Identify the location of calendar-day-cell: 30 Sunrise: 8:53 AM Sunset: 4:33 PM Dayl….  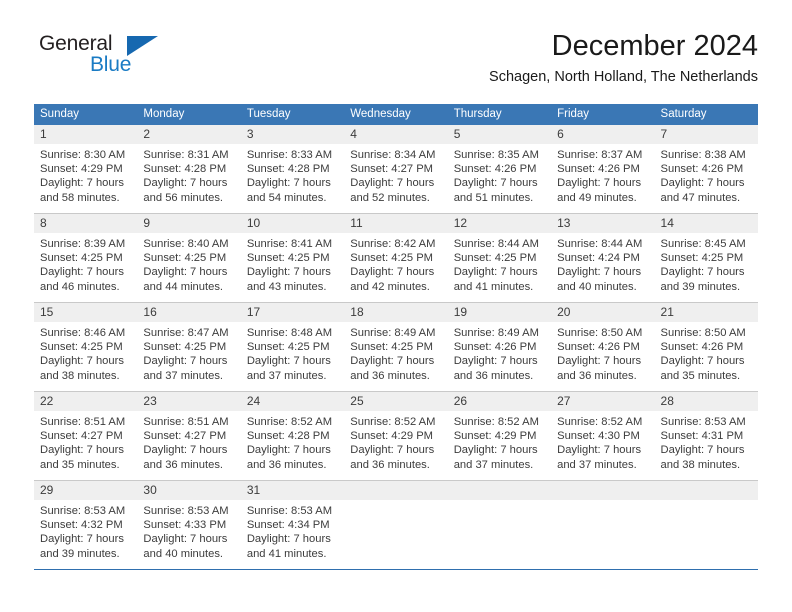
(189, 525).